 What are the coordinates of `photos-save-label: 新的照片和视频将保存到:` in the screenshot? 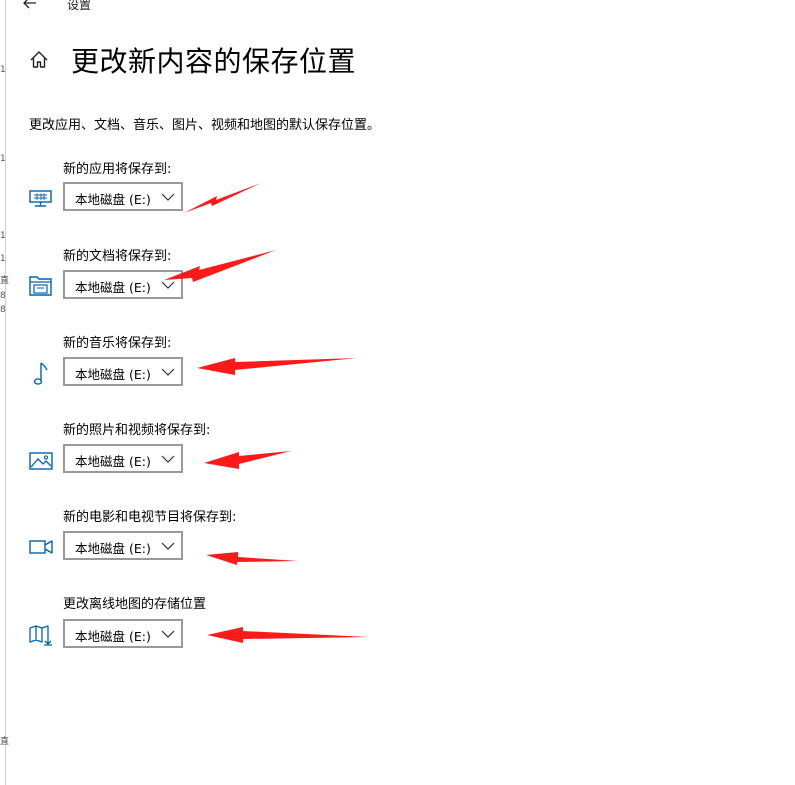 It's located at (137, 430).